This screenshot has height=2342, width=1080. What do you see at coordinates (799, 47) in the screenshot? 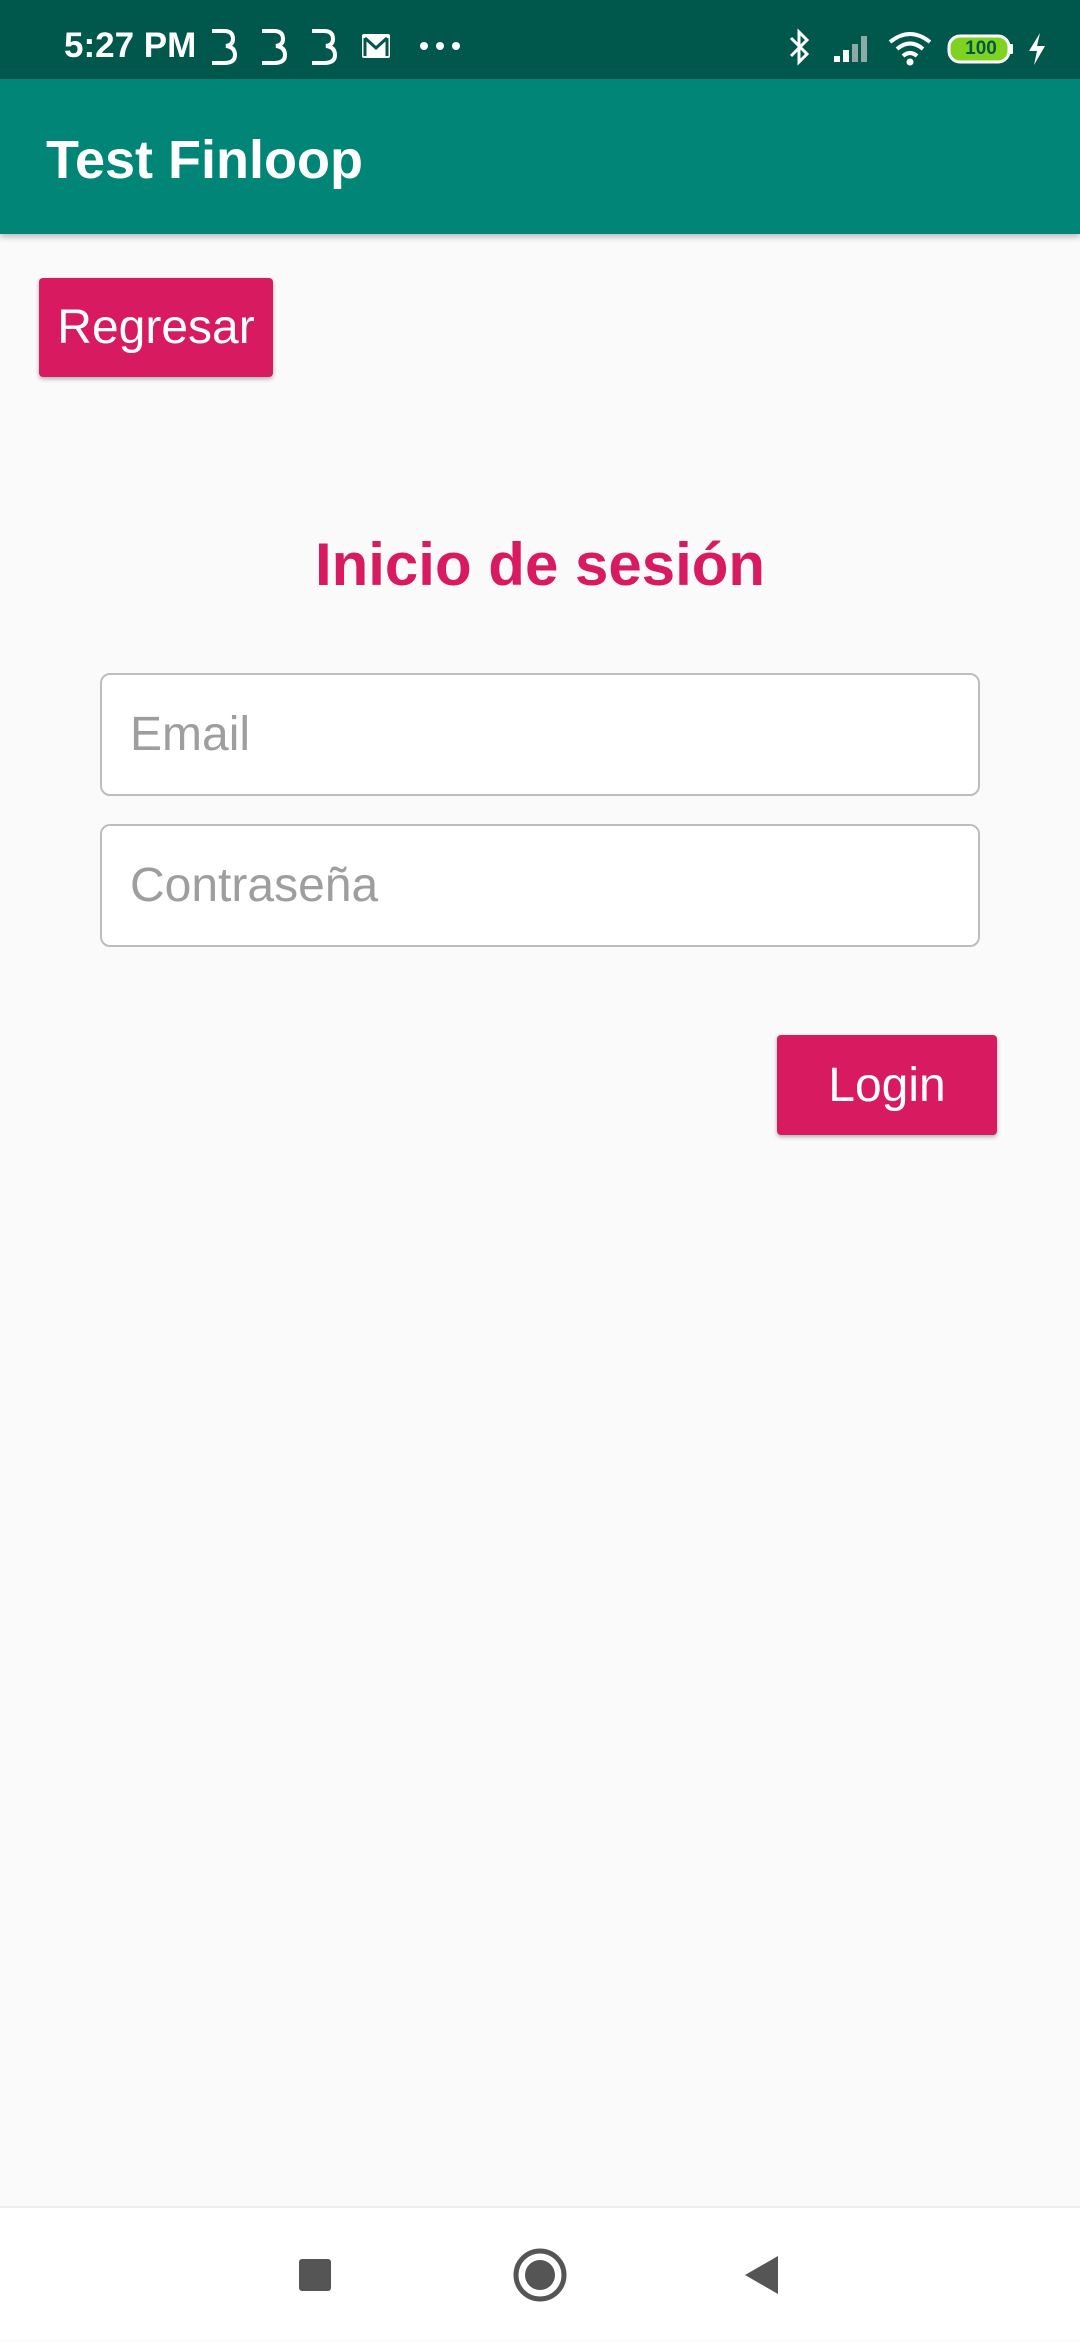
I see `bluetooth-icon` at bounding box center [799, 47].